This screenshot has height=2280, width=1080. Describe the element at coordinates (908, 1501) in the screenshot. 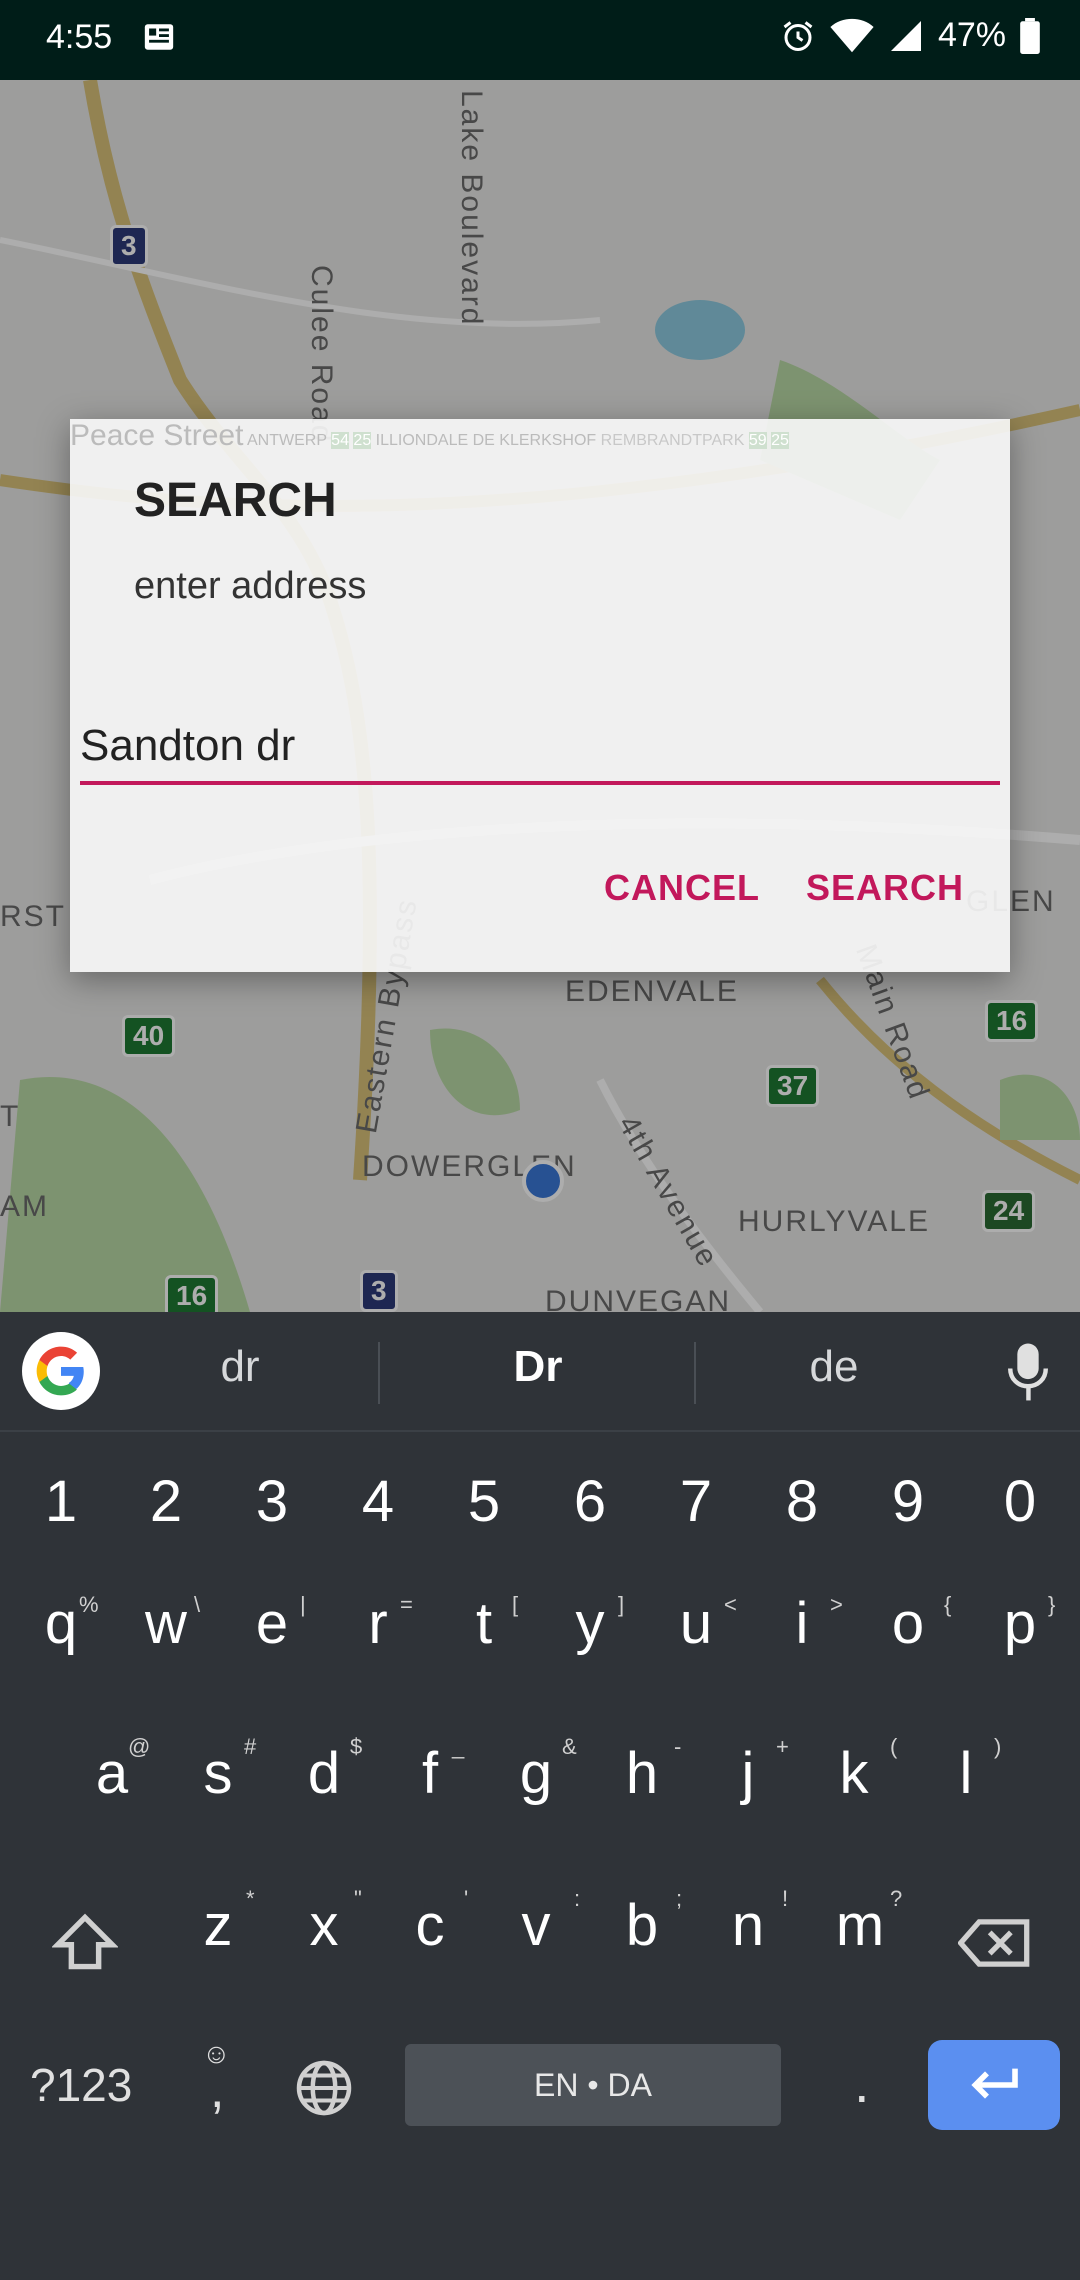

I see `key-9: 9` at that location.